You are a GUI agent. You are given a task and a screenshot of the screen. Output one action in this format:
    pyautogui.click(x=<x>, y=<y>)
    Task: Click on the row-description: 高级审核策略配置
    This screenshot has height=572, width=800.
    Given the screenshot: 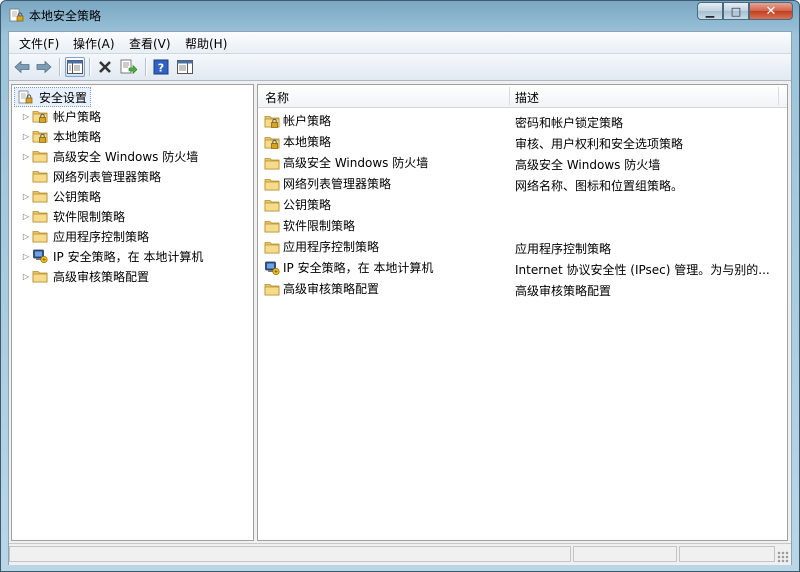 What is the action you would take?
    pyautogui.click(x=563, y=291)
    